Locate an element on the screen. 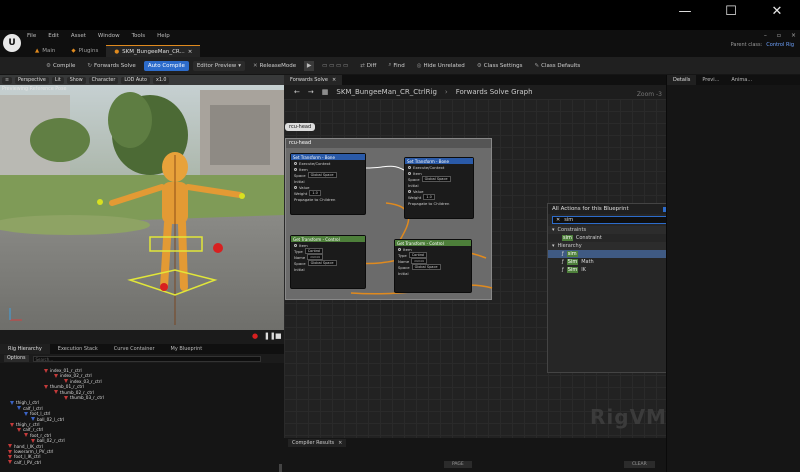 The image size is (800, 472). breadcrumb-asset: SKM_BungeeMan_CR_CtrlRig is located at coordinates (386, 92).